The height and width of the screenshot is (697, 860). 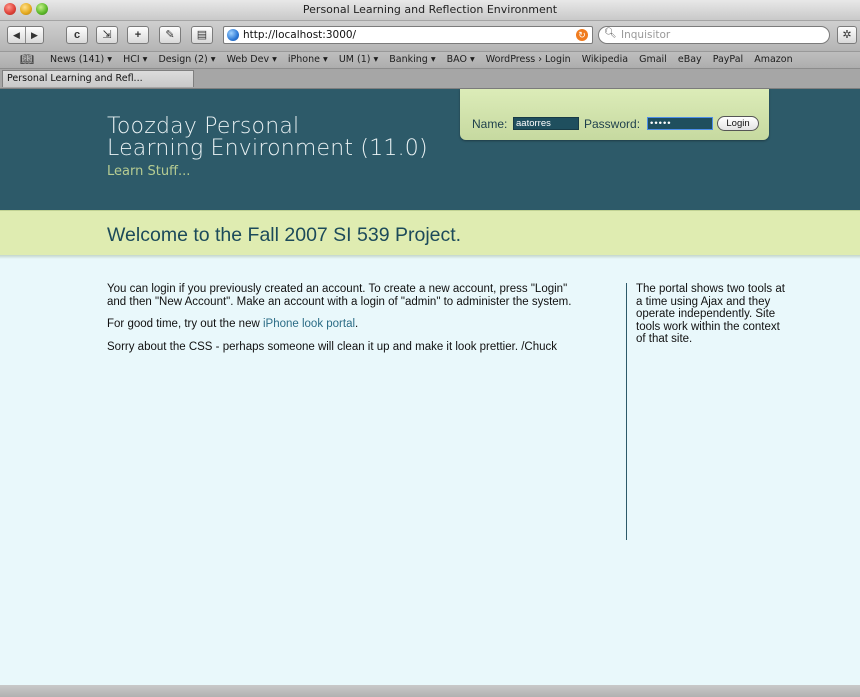 I want to click on bookmark-item: News (141) ▾, so click(x=81, y=59).